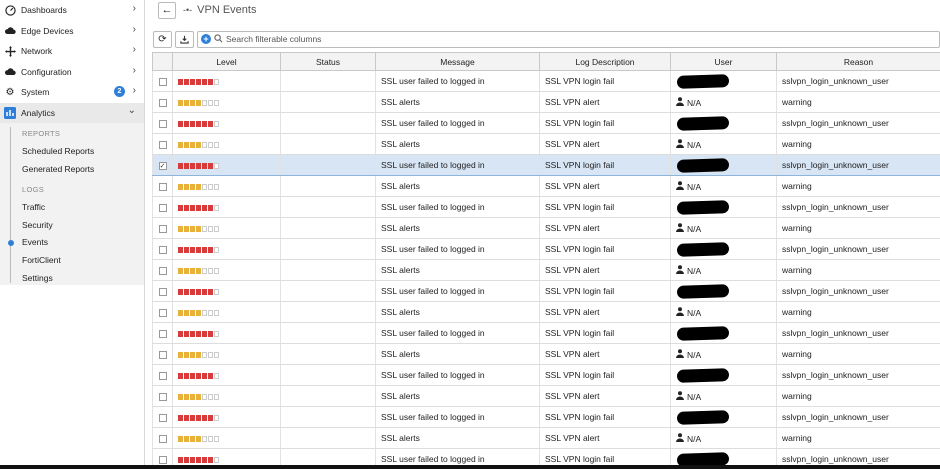 Image resolution: width=940 pixels, height=469 pixels. What do you see at coordinates (72, 279) in the screenshot?
I see `sidebar-item-settings: Settings` at bounding box center [72, 279].